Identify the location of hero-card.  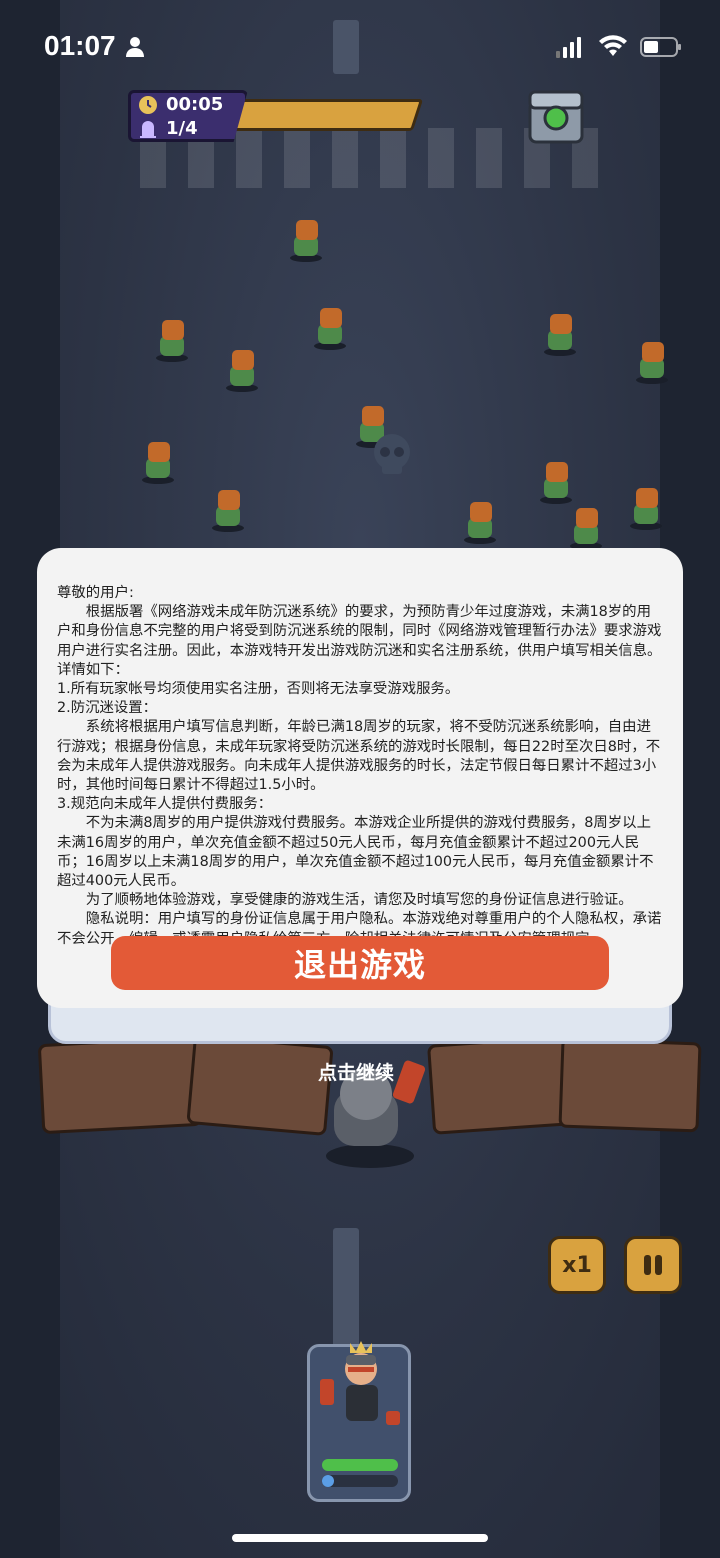
(359, 1421).